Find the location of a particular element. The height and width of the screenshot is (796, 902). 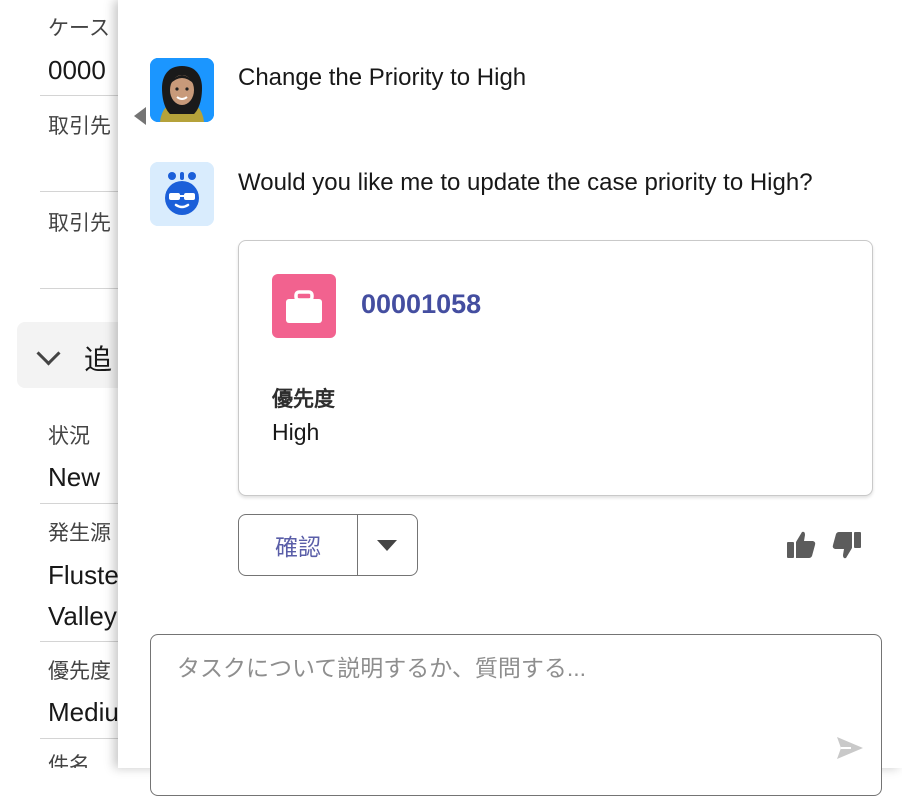

status-value: New is located at coordinates (74, 477).